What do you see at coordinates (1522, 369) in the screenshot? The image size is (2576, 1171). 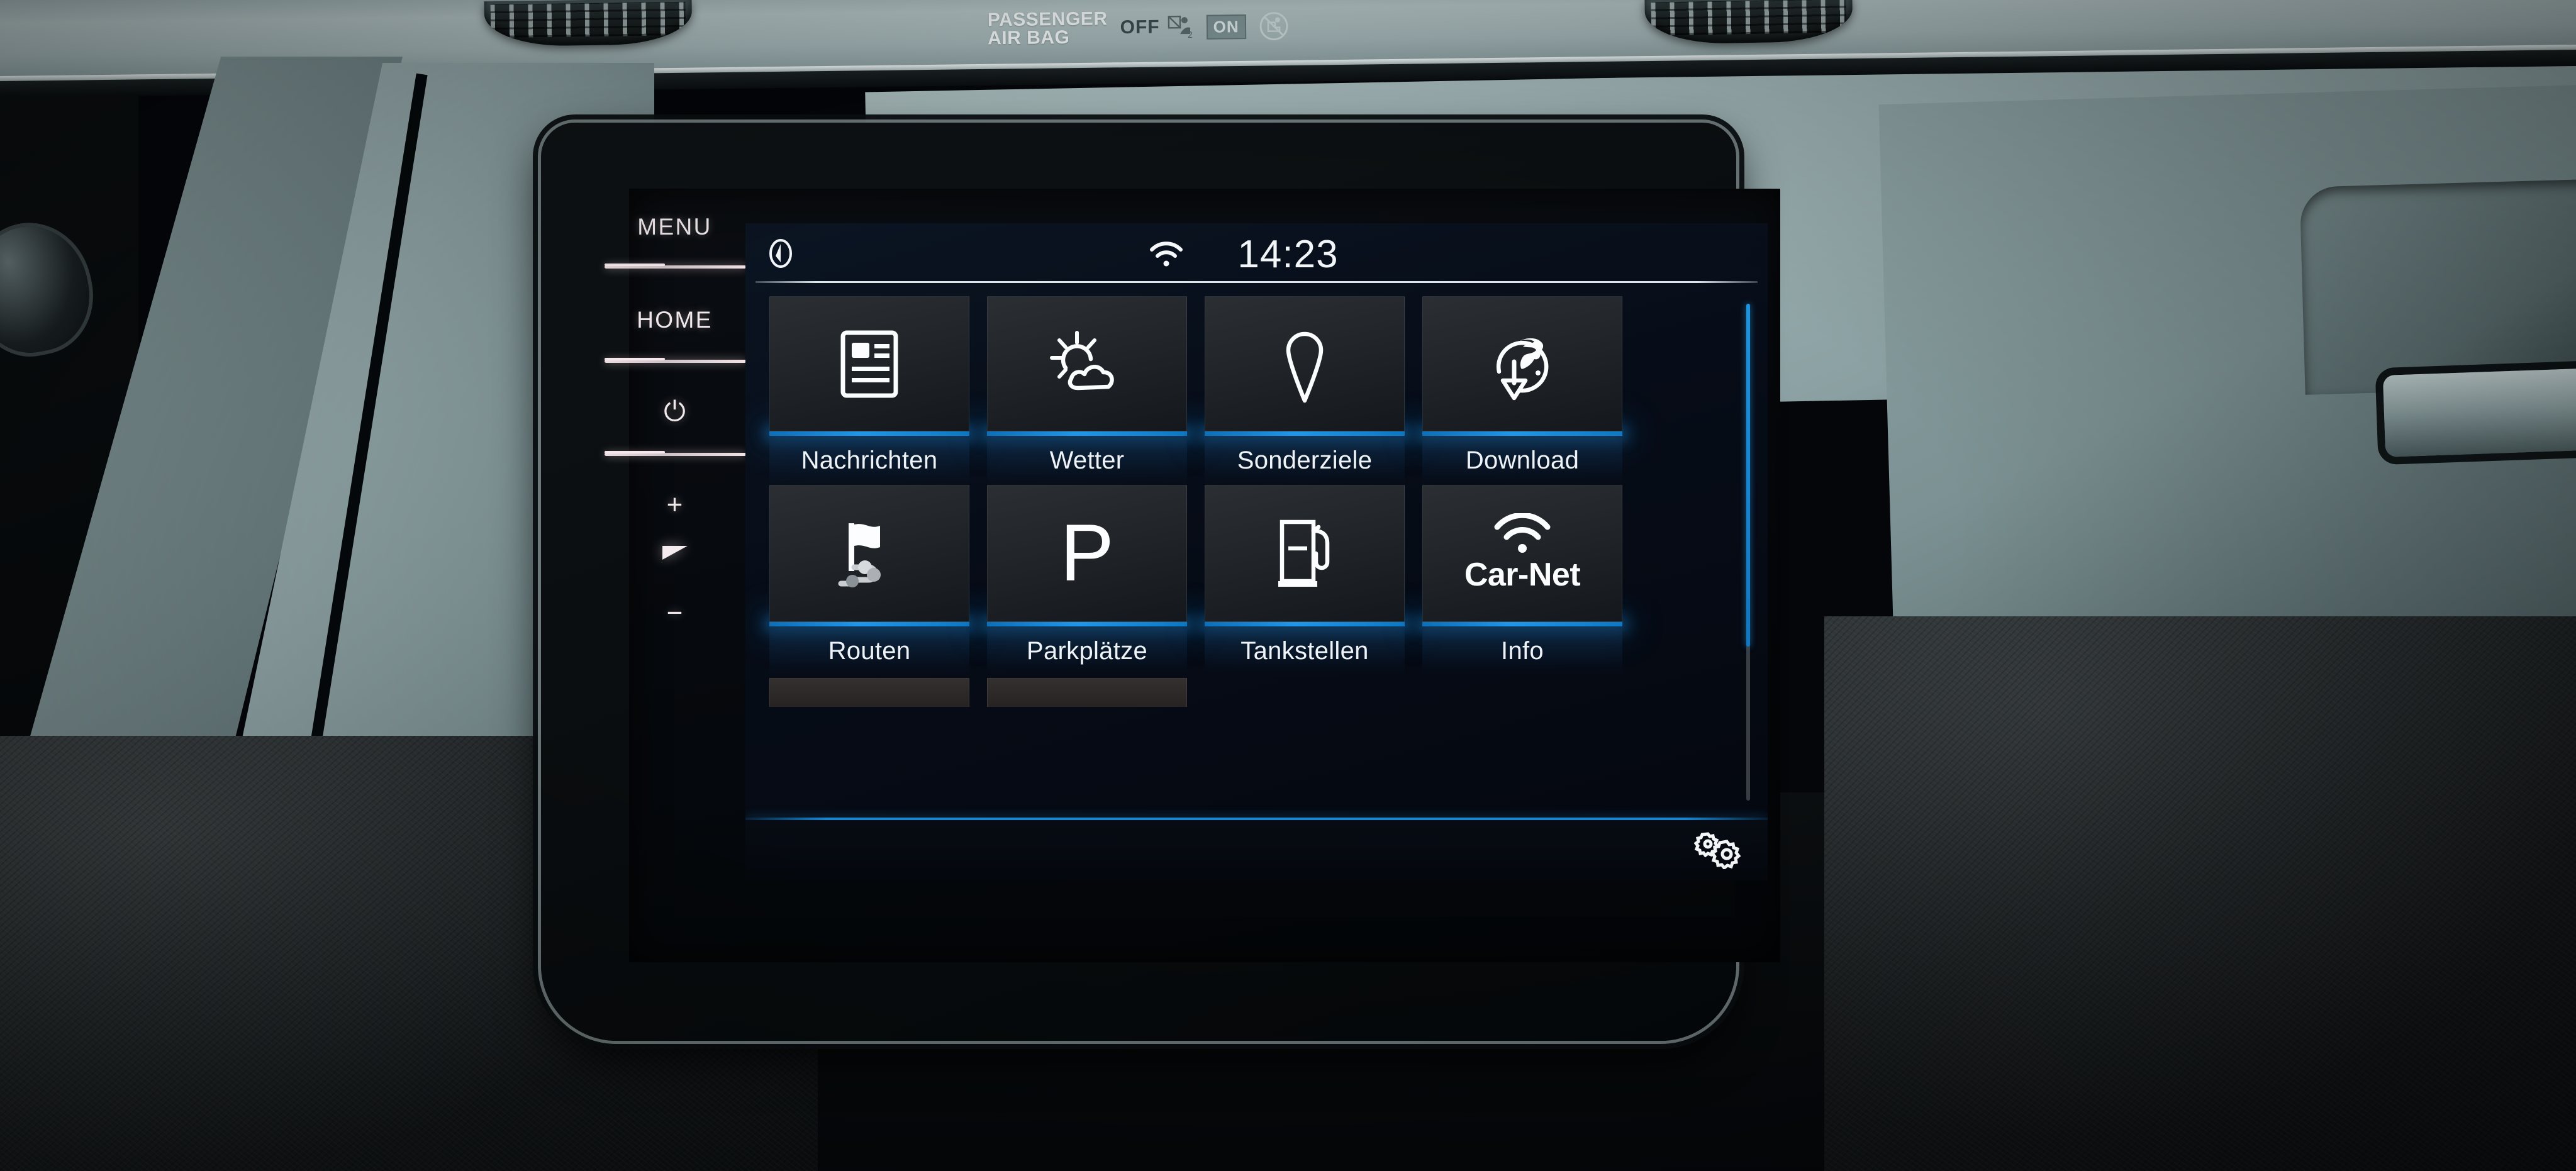 I see `globe-download-icon` at bounding box center [1522, 369].